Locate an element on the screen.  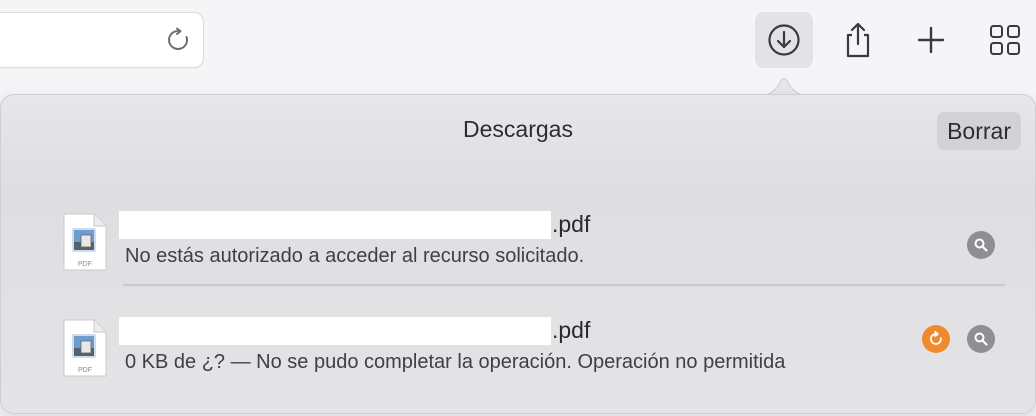
reload-icon is located at coordinates (178, 40).